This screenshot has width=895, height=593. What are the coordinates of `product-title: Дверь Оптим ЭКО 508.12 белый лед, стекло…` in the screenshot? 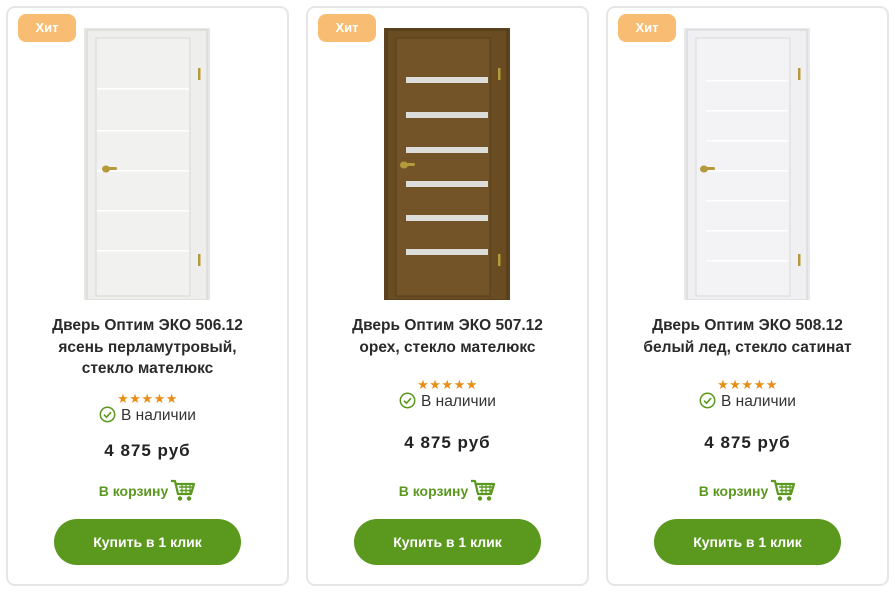 It's located at (747, 336).